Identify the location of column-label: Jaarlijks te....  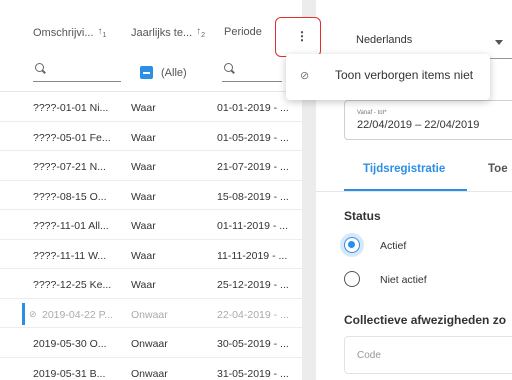
(162, 32).